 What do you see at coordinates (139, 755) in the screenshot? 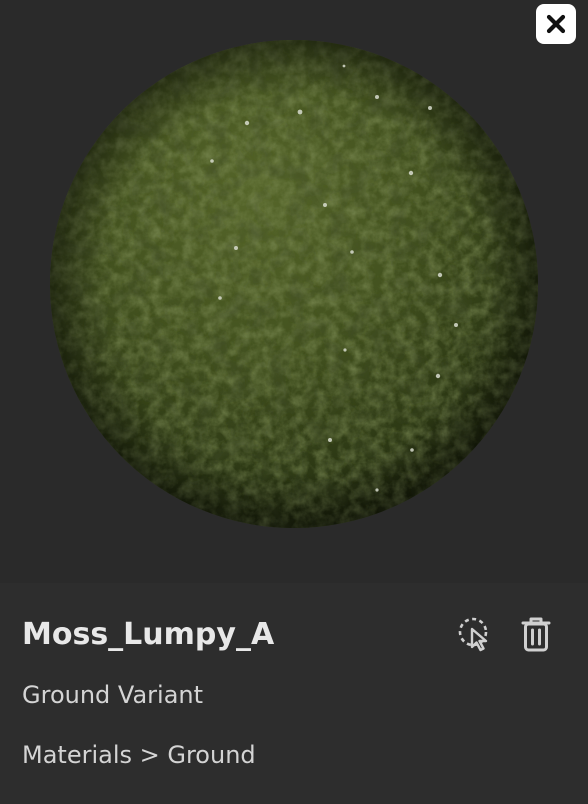
I see `material-path: Materials > Ground` at bounding box center [139, 755].